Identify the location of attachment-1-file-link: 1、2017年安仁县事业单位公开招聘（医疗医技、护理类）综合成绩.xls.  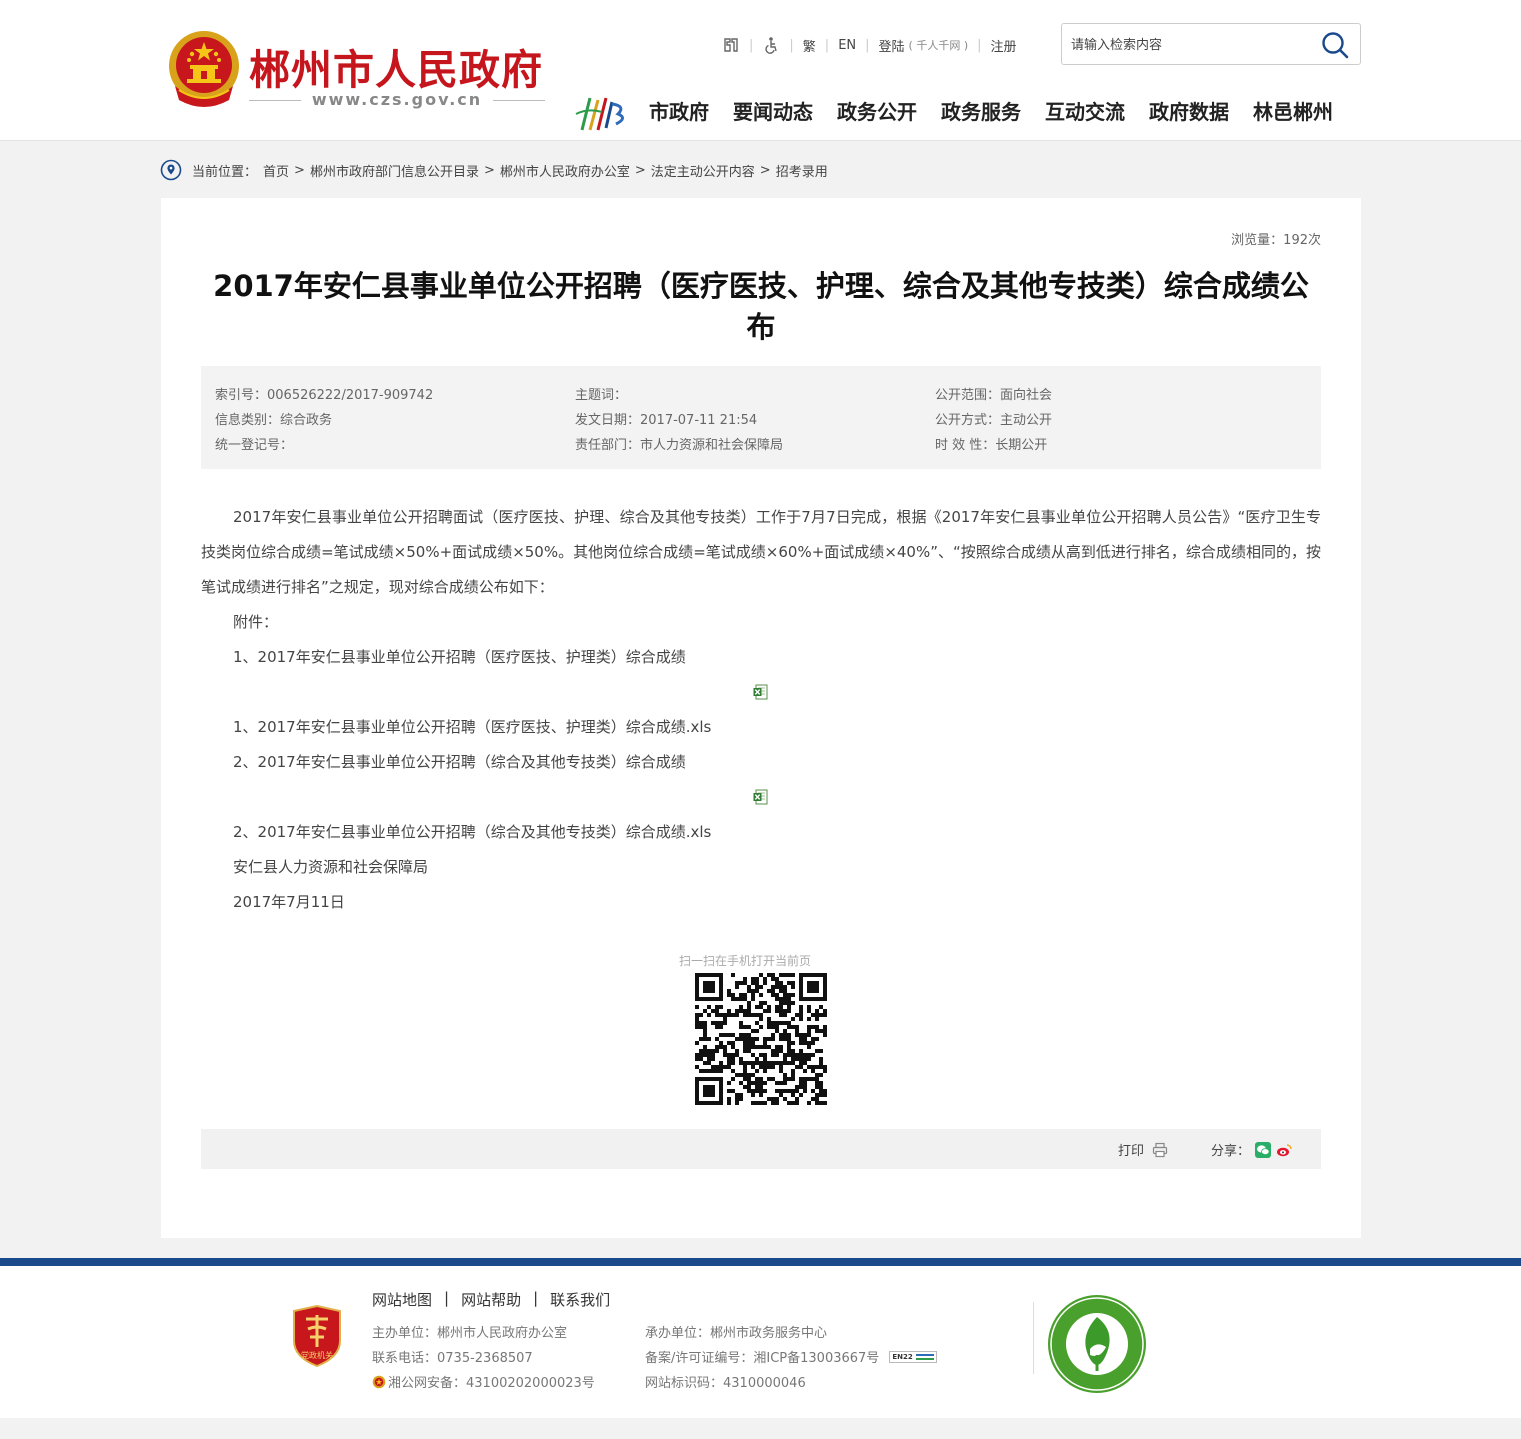
(761, 727).